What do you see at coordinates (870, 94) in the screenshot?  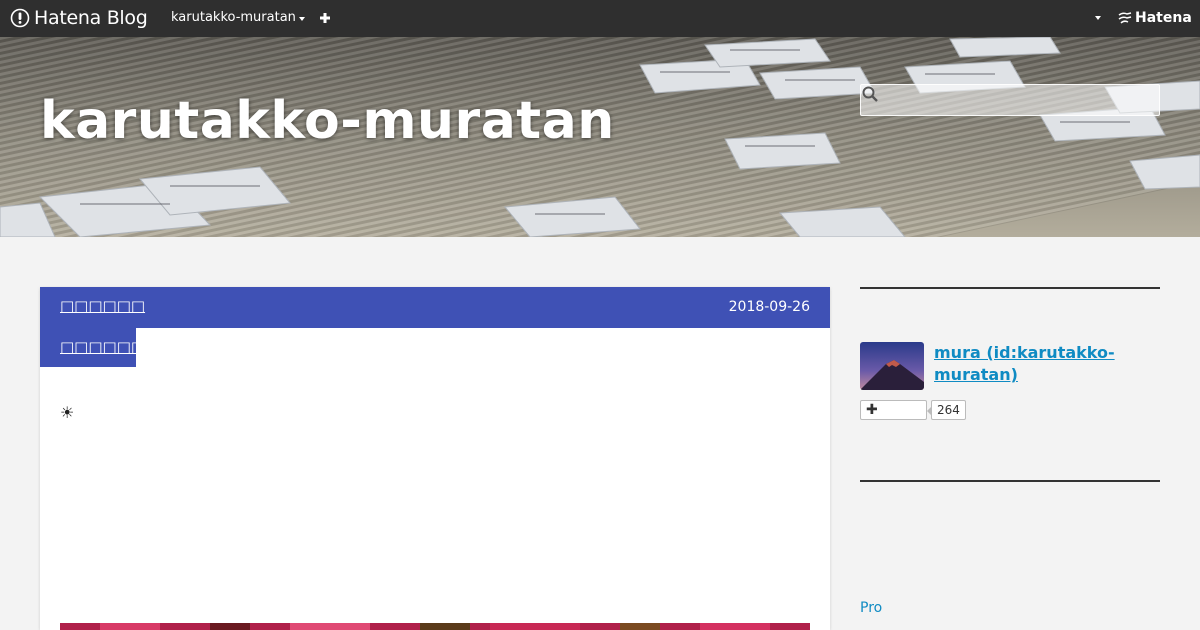 I see `search-icon` at bounding box center [870, 94].